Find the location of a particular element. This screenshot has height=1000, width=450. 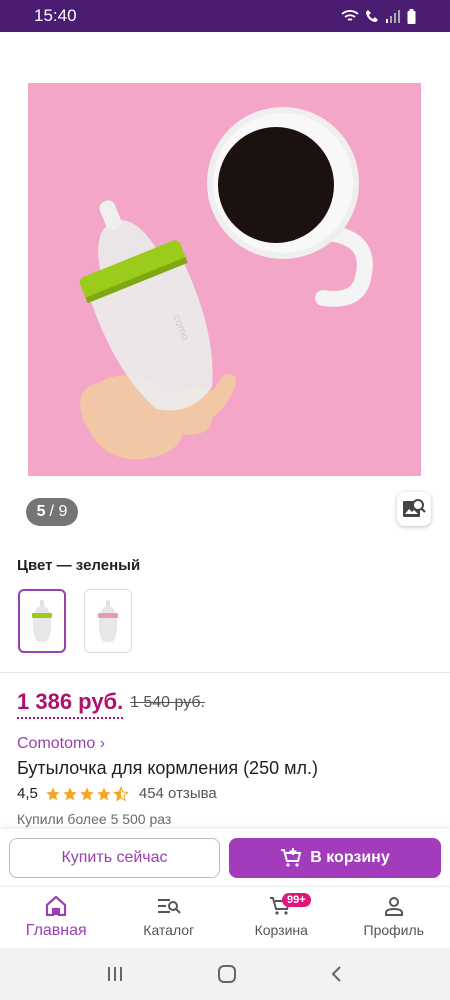

bottom-nav: Главная Каталог 99+ Корзина Профиль is located at coordinates (225, 917).